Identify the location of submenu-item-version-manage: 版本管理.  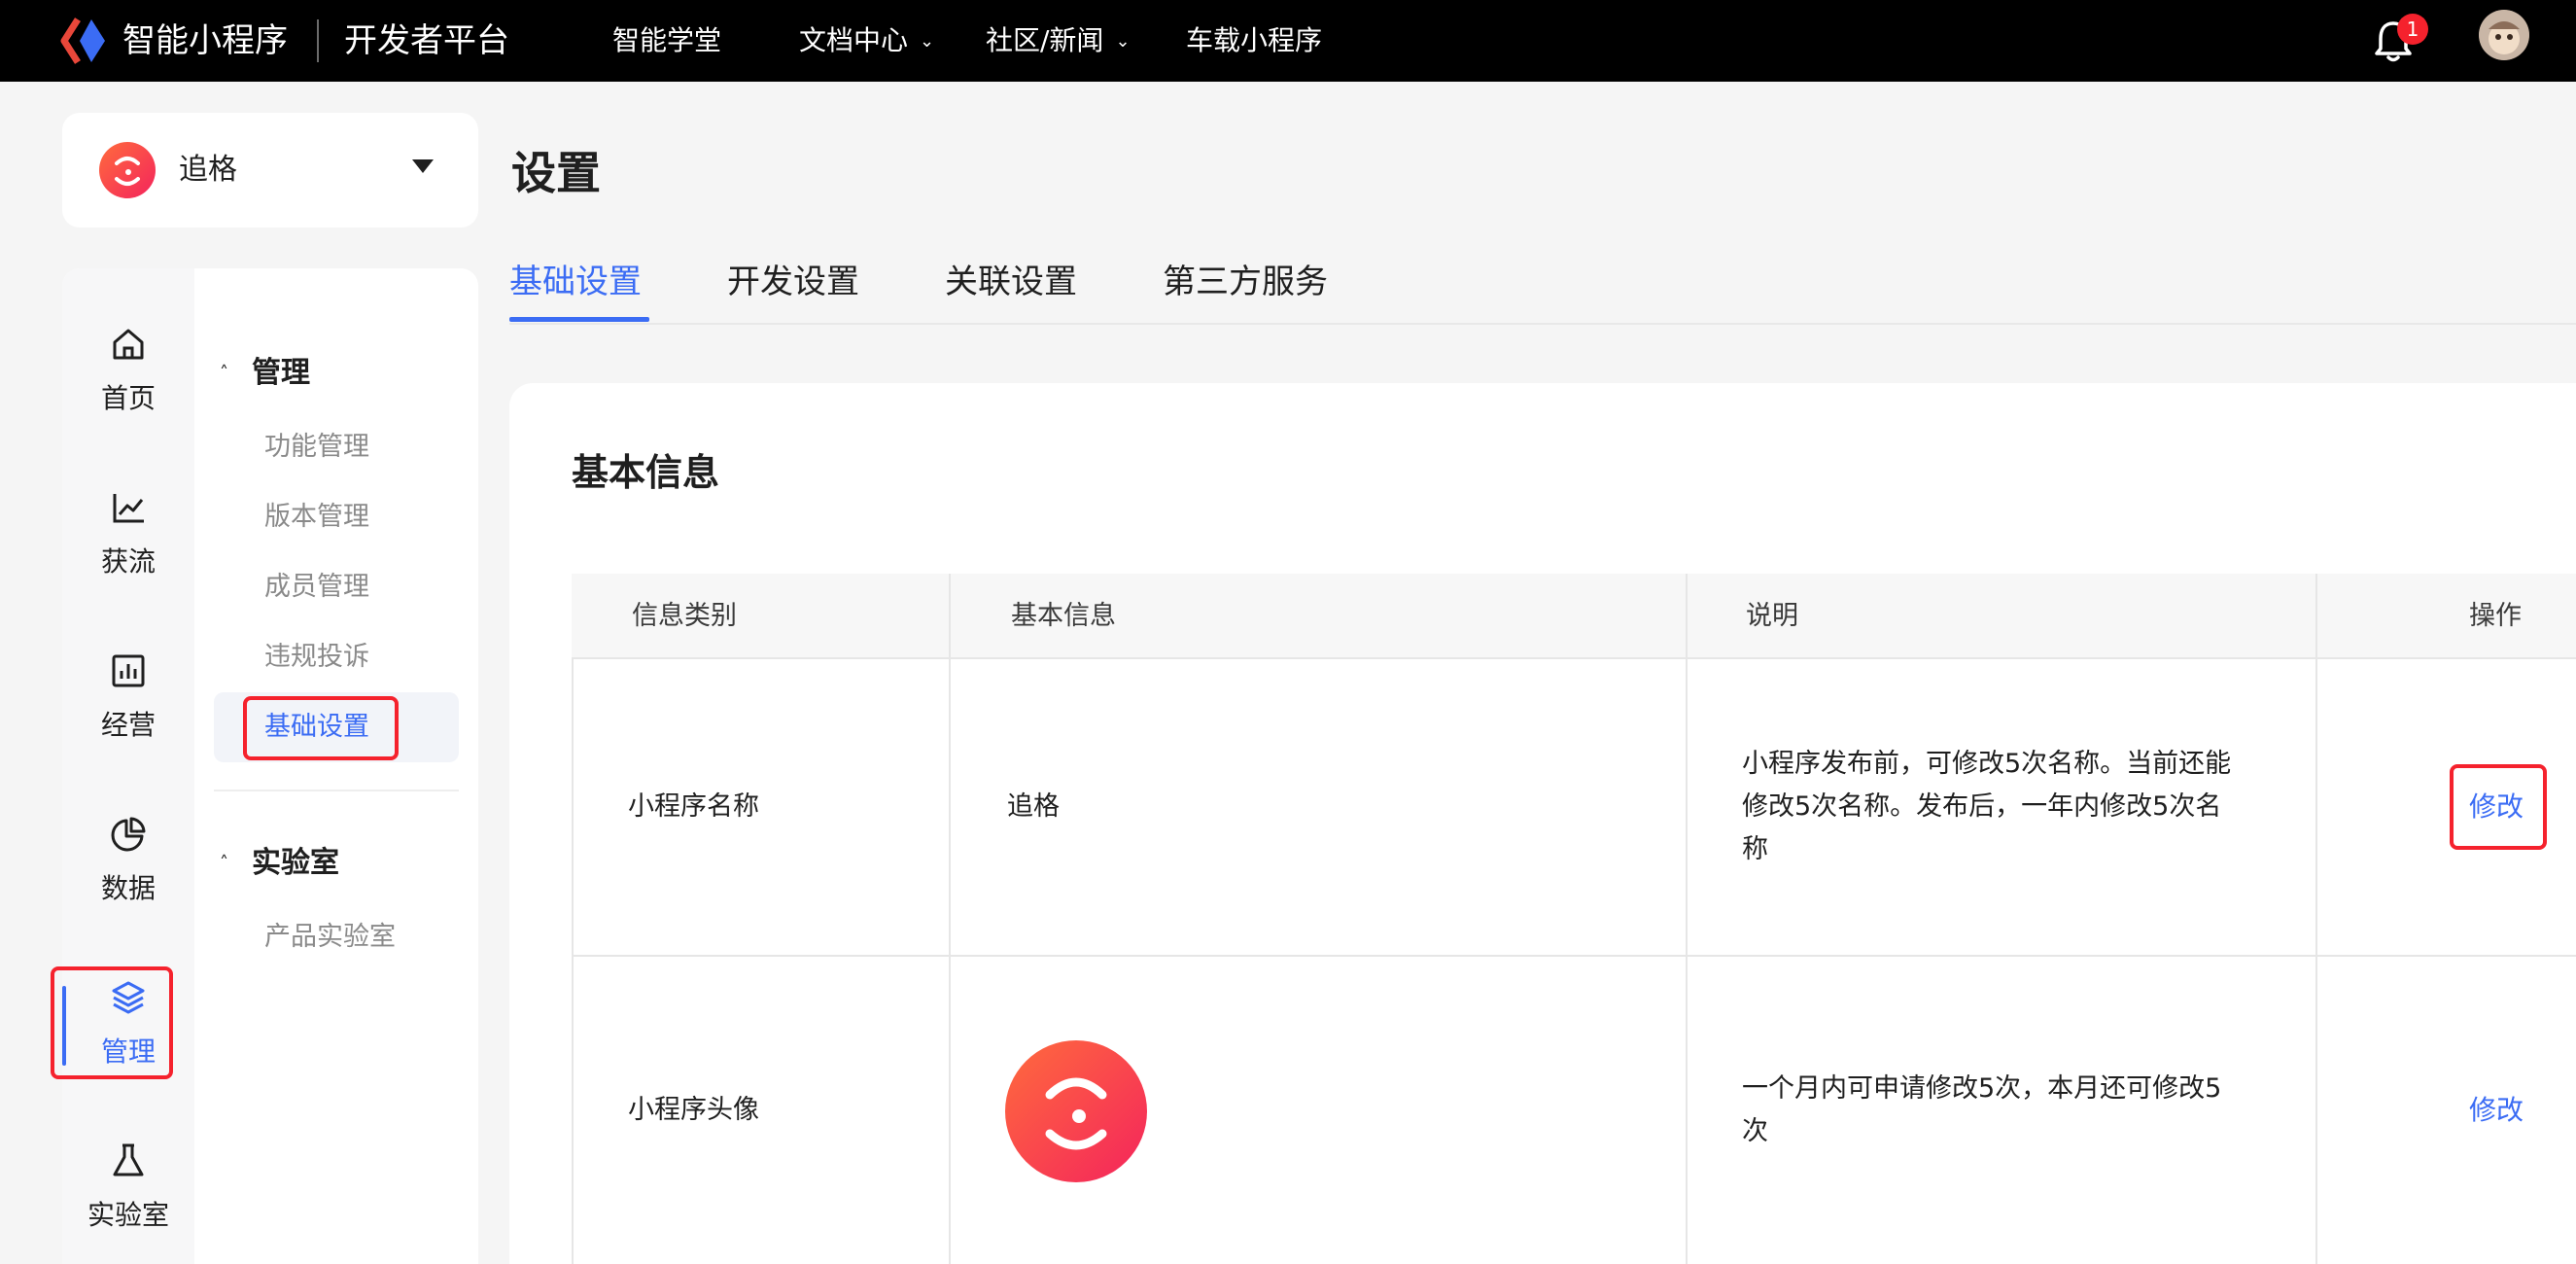
(316, 517).